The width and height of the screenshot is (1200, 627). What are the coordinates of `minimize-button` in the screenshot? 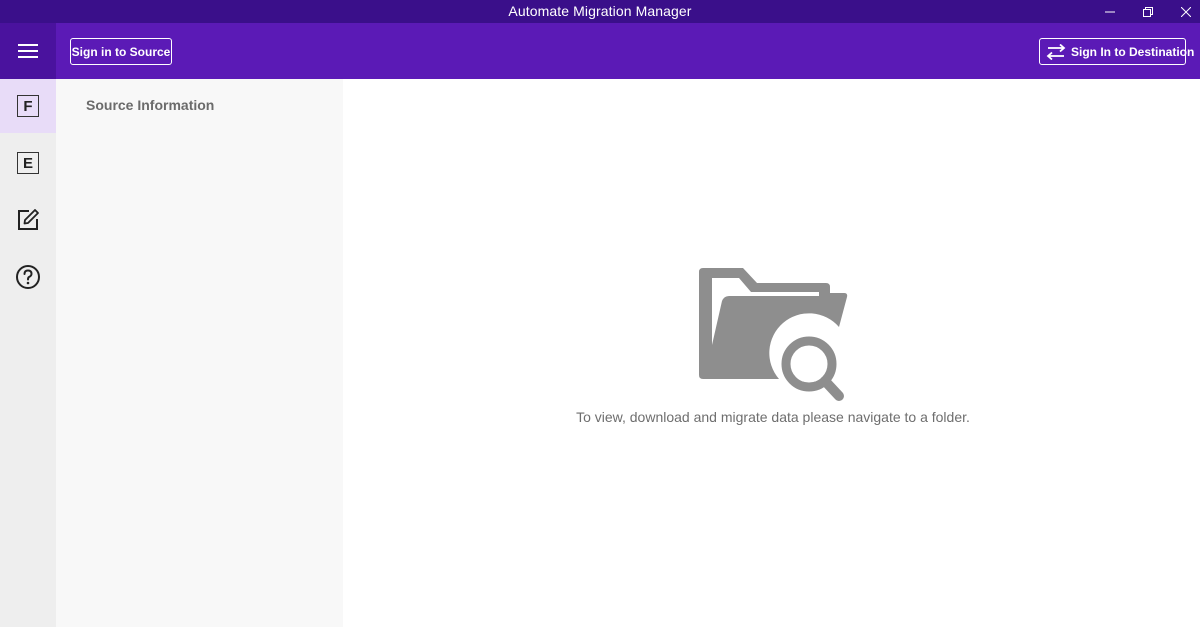 It's located at (1110, 11).